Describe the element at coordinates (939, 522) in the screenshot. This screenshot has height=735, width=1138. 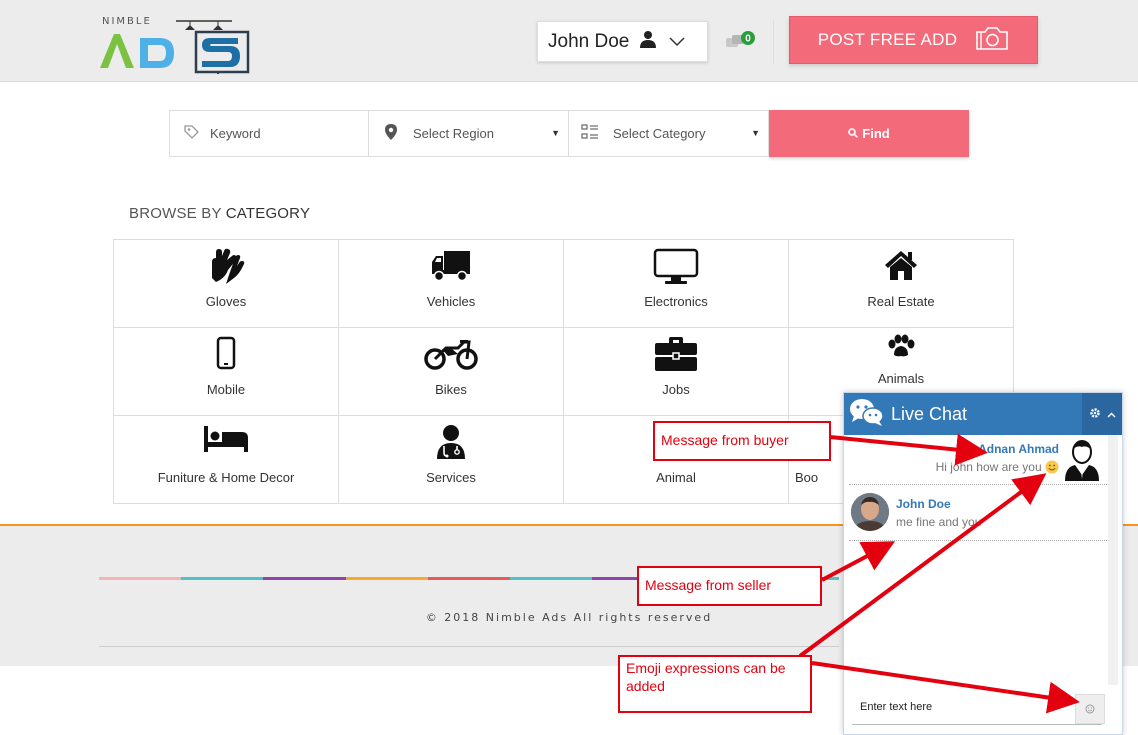
I see `message-text: me fine and you` at that location.